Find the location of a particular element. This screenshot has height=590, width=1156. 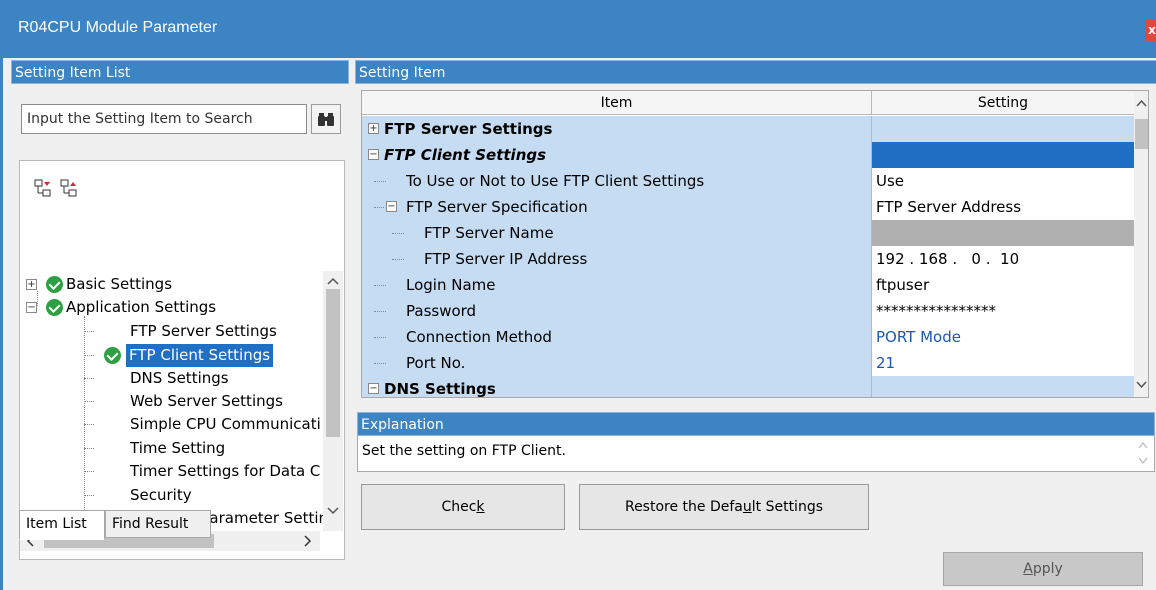

tab-item-list: Item List is located at coordinates (62, 525).